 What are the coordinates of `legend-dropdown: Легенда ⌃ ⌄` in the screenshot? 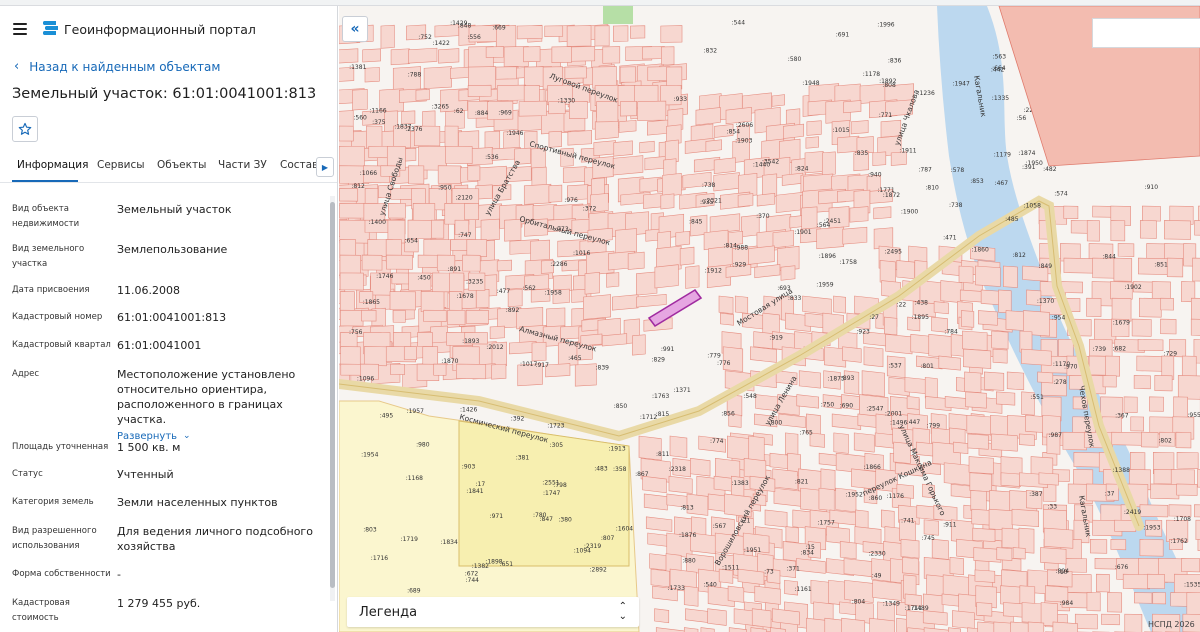 It's located at (493, 612).